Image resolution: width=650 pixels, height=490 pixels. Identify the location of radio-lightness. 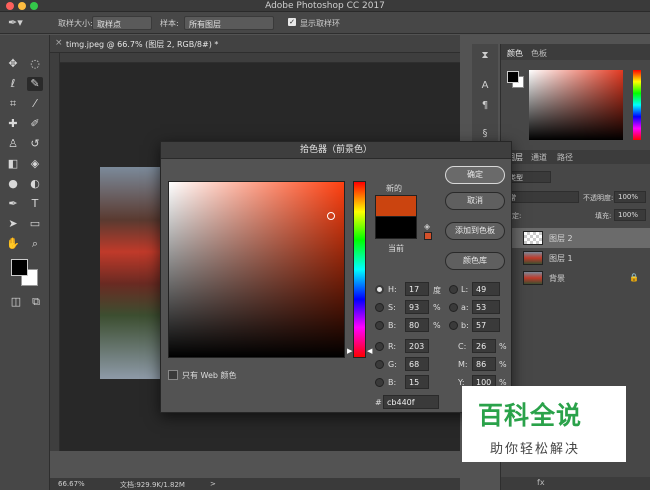
(453, 289).